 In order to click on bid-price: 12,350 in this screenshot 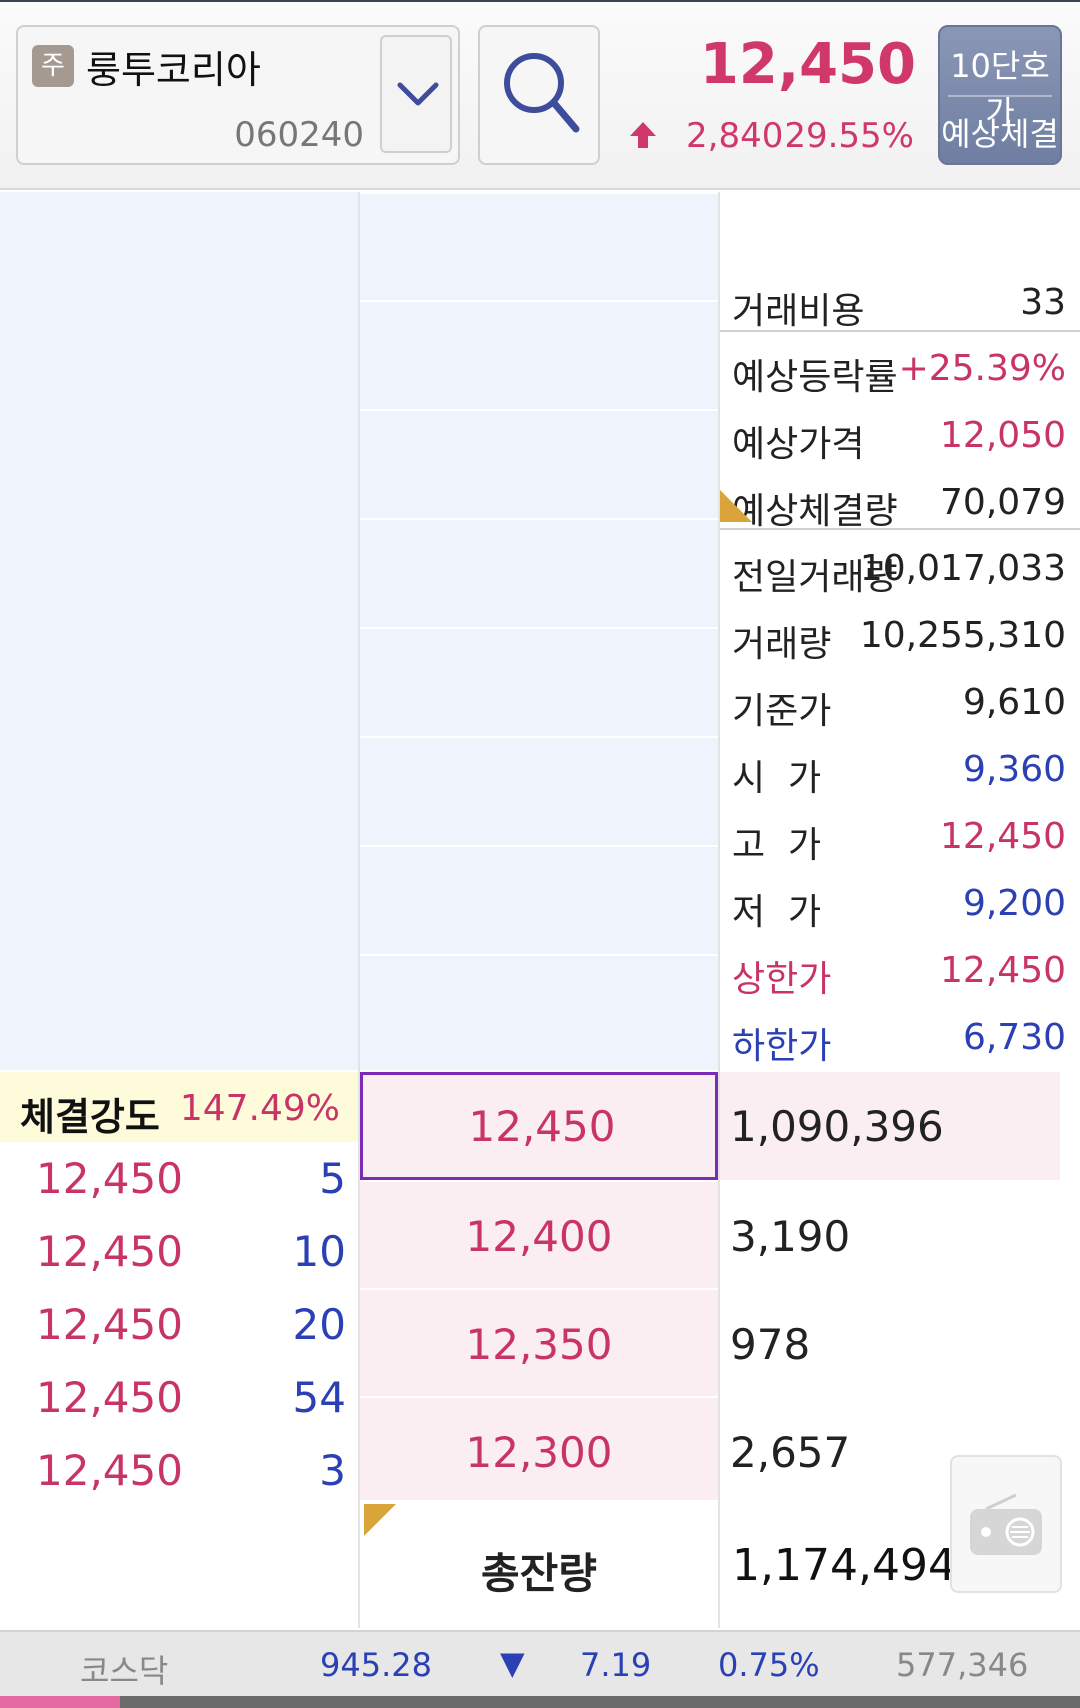, I will do `click(539, 1344)`.